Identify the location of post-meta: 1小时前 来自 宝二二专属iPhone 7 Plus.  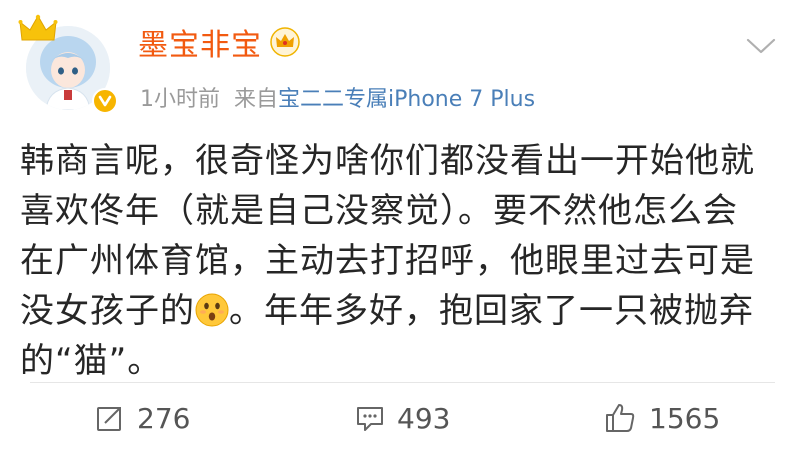
(337, 97).